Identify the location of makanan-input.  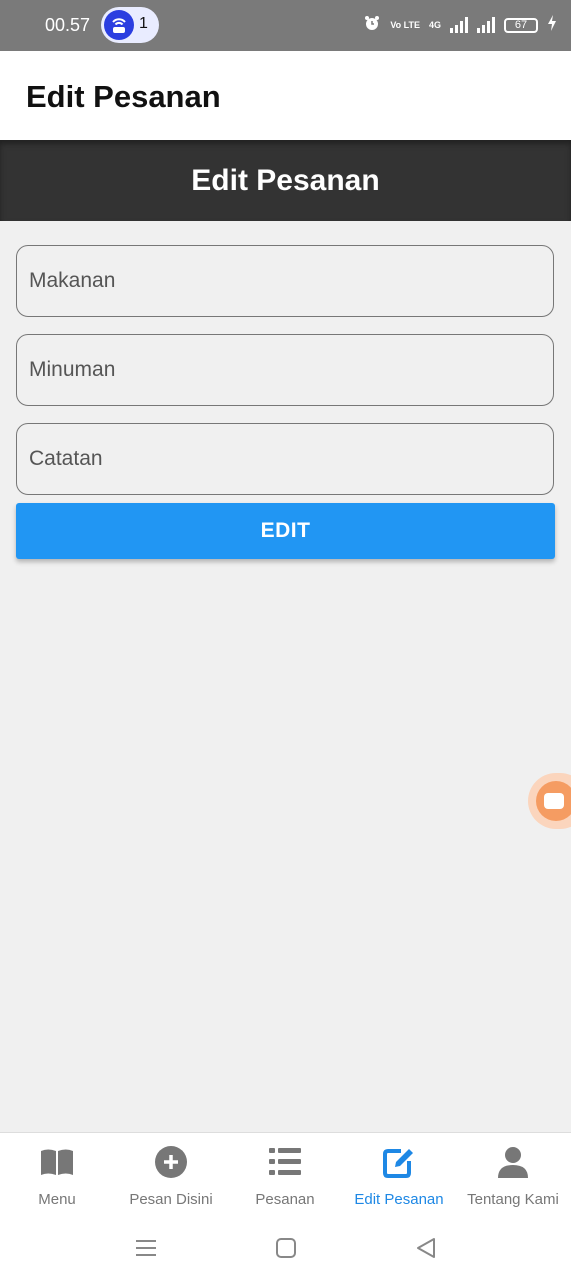
(285, 281).